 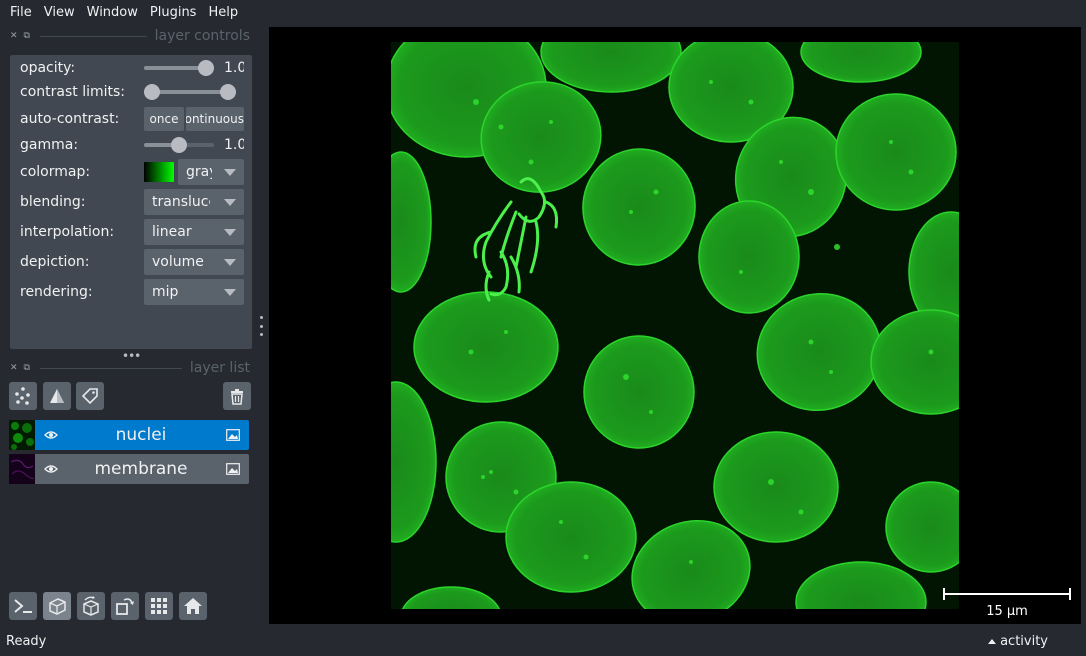 I want to click on activity-label: activity, so click(x=1024, y=641).